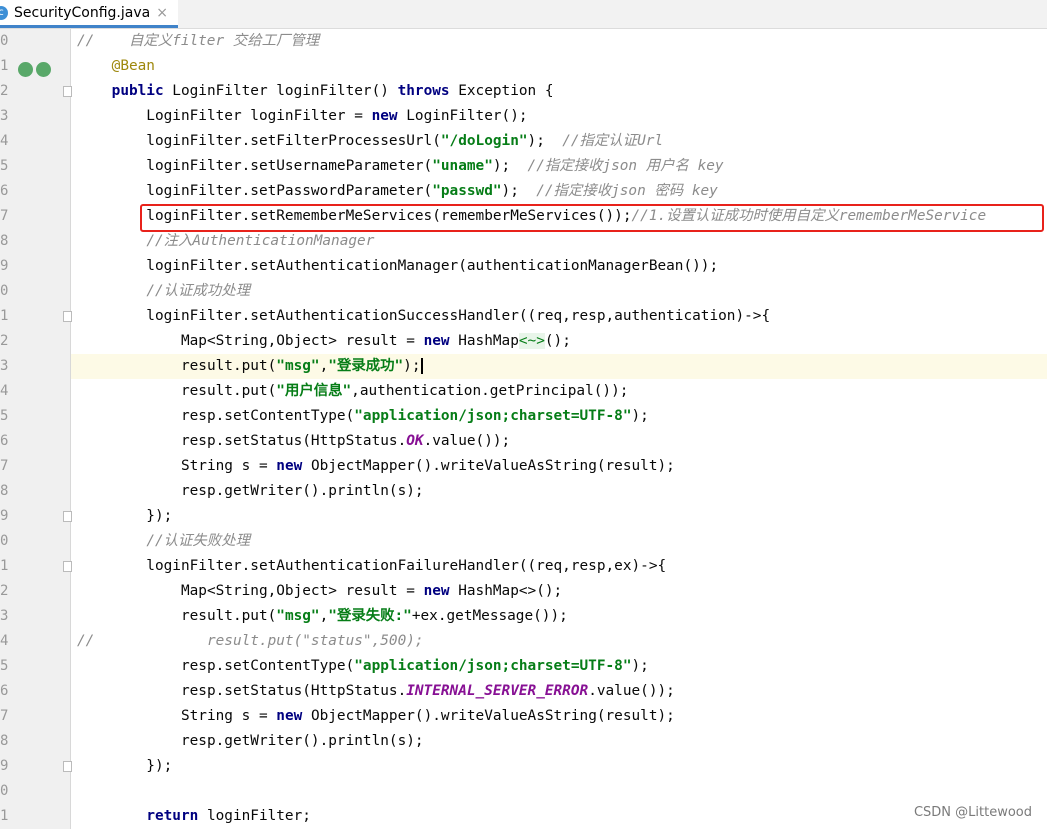 The width and height of the screenshot is (1047, 829). What do you see at coordinates (423, 91) in the screenshot?
I see `keyword: throws` at bounding box center [423, 91].